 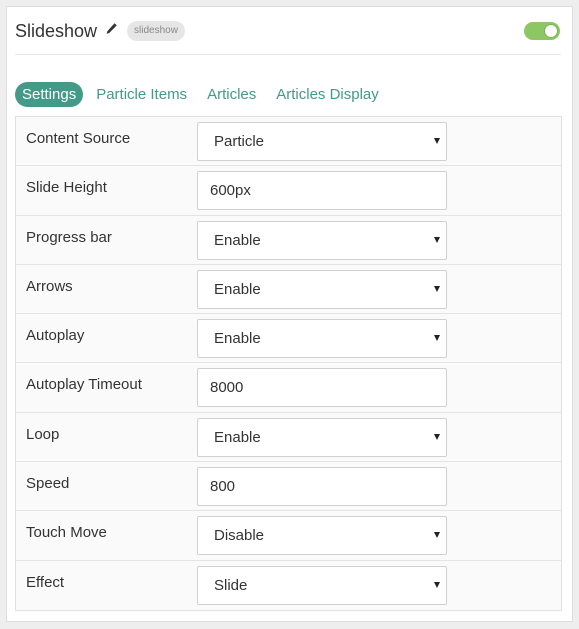 What do you see at coordinates (78, 138) in the screenshot?
I see `setting-label: Content Source` at bounding box center [78, 138].